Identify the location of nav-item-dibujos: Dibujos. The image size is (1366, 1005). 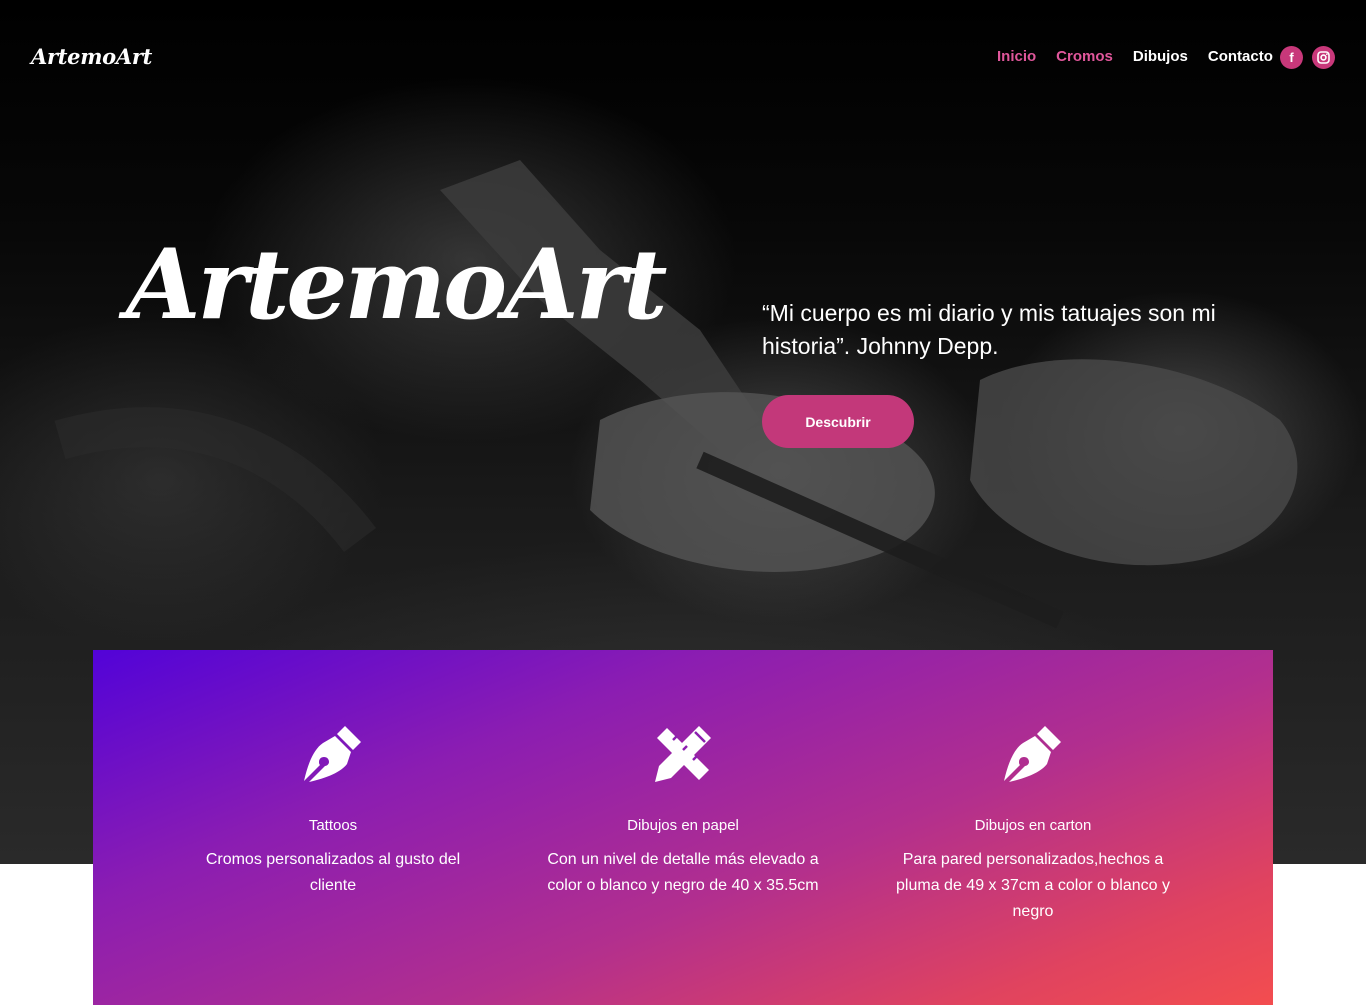
(1160, 56).